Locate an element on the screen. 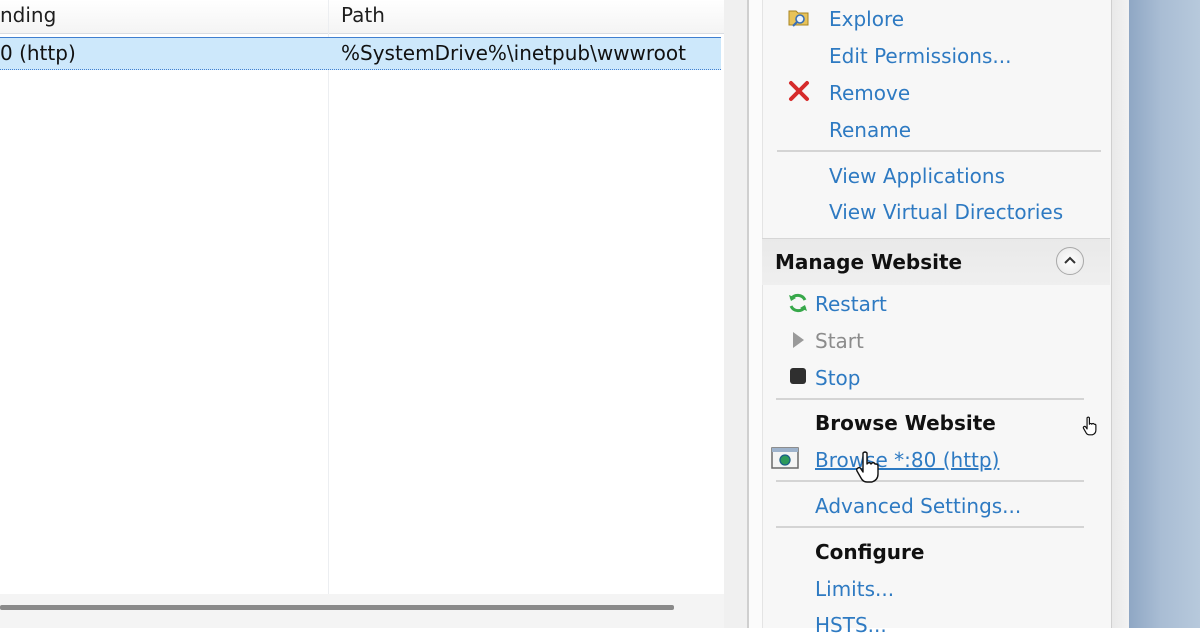 The height and width of the screenshot is (638, 1200). collapse-button is located at coordinates (1070, 261).